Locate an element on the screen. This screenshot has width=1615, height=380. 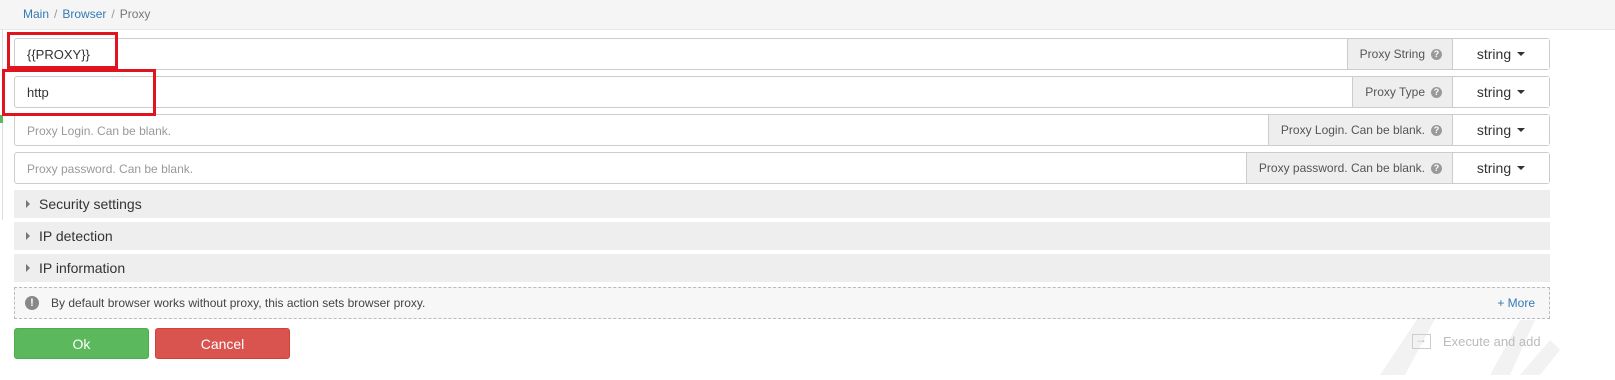
section-security-settings: Security settings is located at coordinates (782, 204).